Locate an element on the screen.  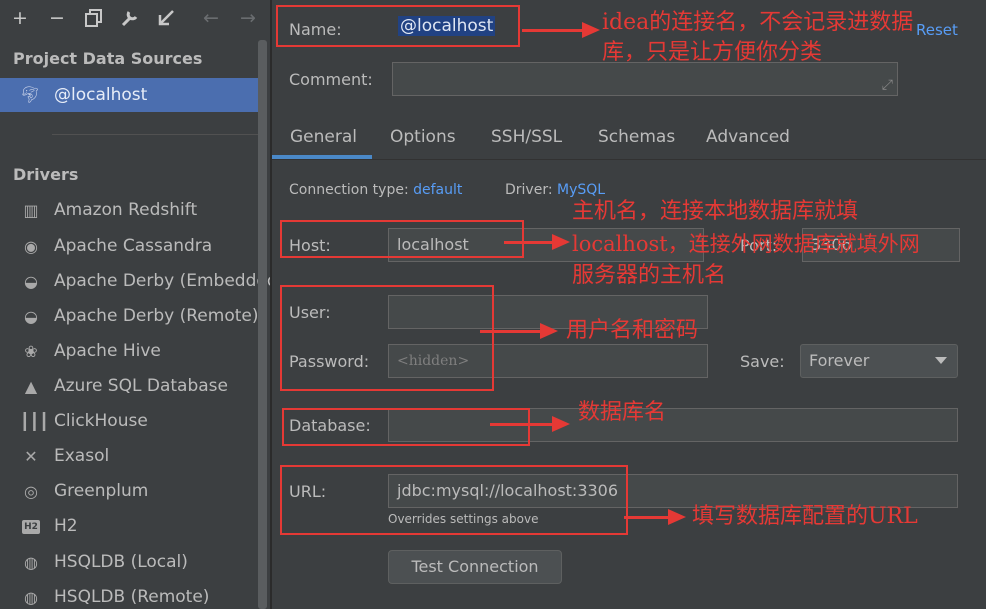
driver-item-apache-derby-remote: ◒ Apache Derby (Remote) is located at coordinates (129, 318).